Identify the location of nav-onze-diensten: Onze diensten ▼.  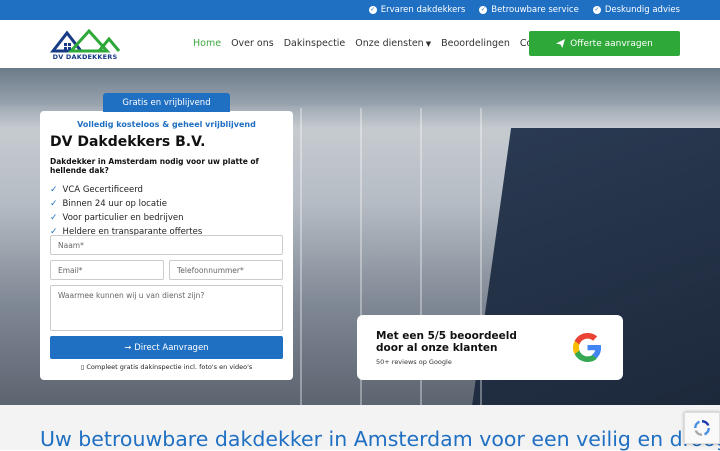
(393, 43).